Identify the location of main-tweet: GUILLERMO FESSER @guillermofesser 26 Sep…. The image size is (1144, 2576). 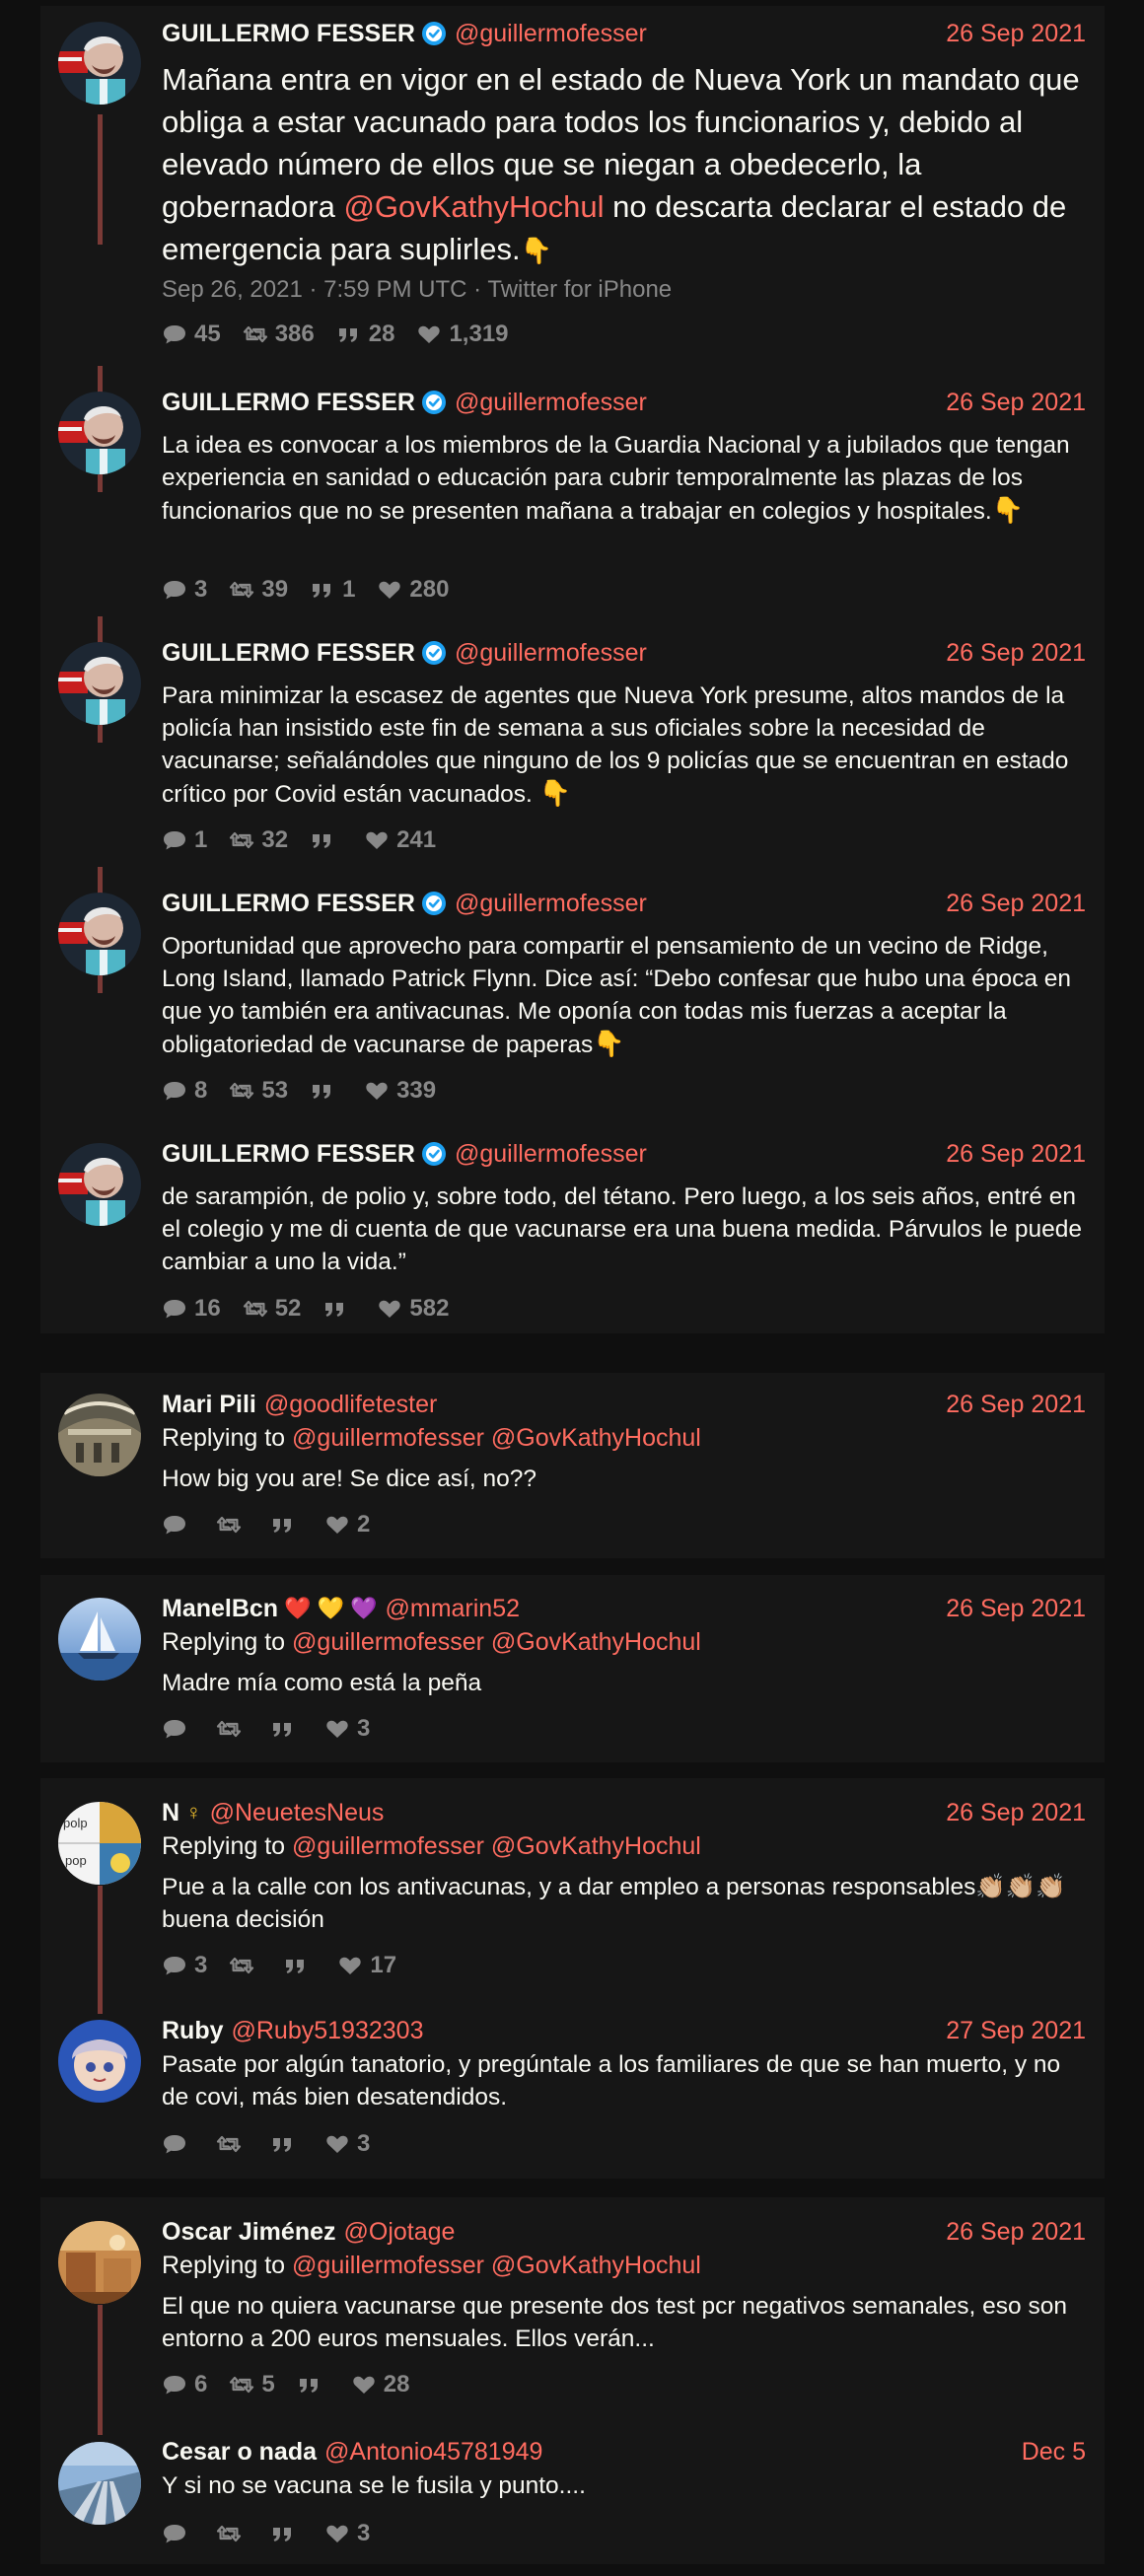
(572, 183).